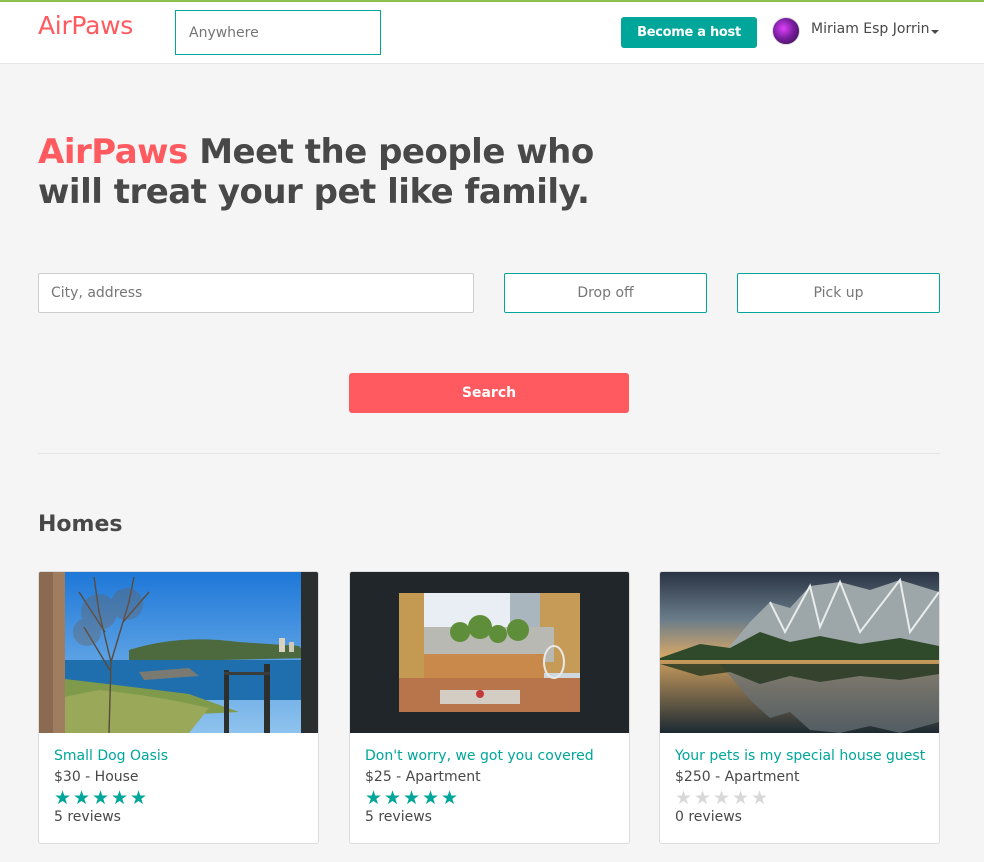 The image size is (984, 862). I want to click on patio-image, so click(489, 652).